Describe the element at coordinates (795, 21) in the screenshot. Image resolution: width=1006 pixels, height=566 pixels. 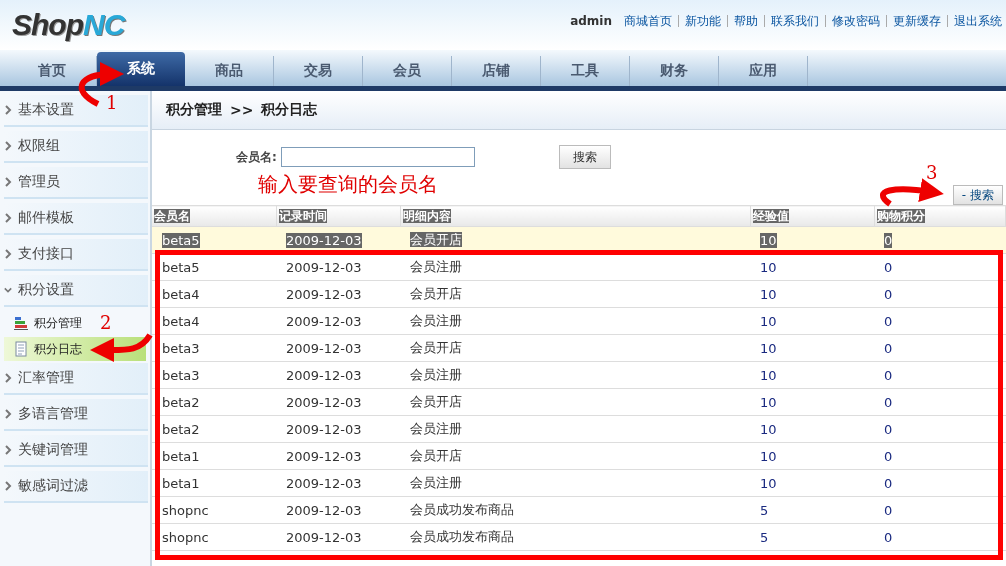
I see `header-link: 联系我们` at that location.